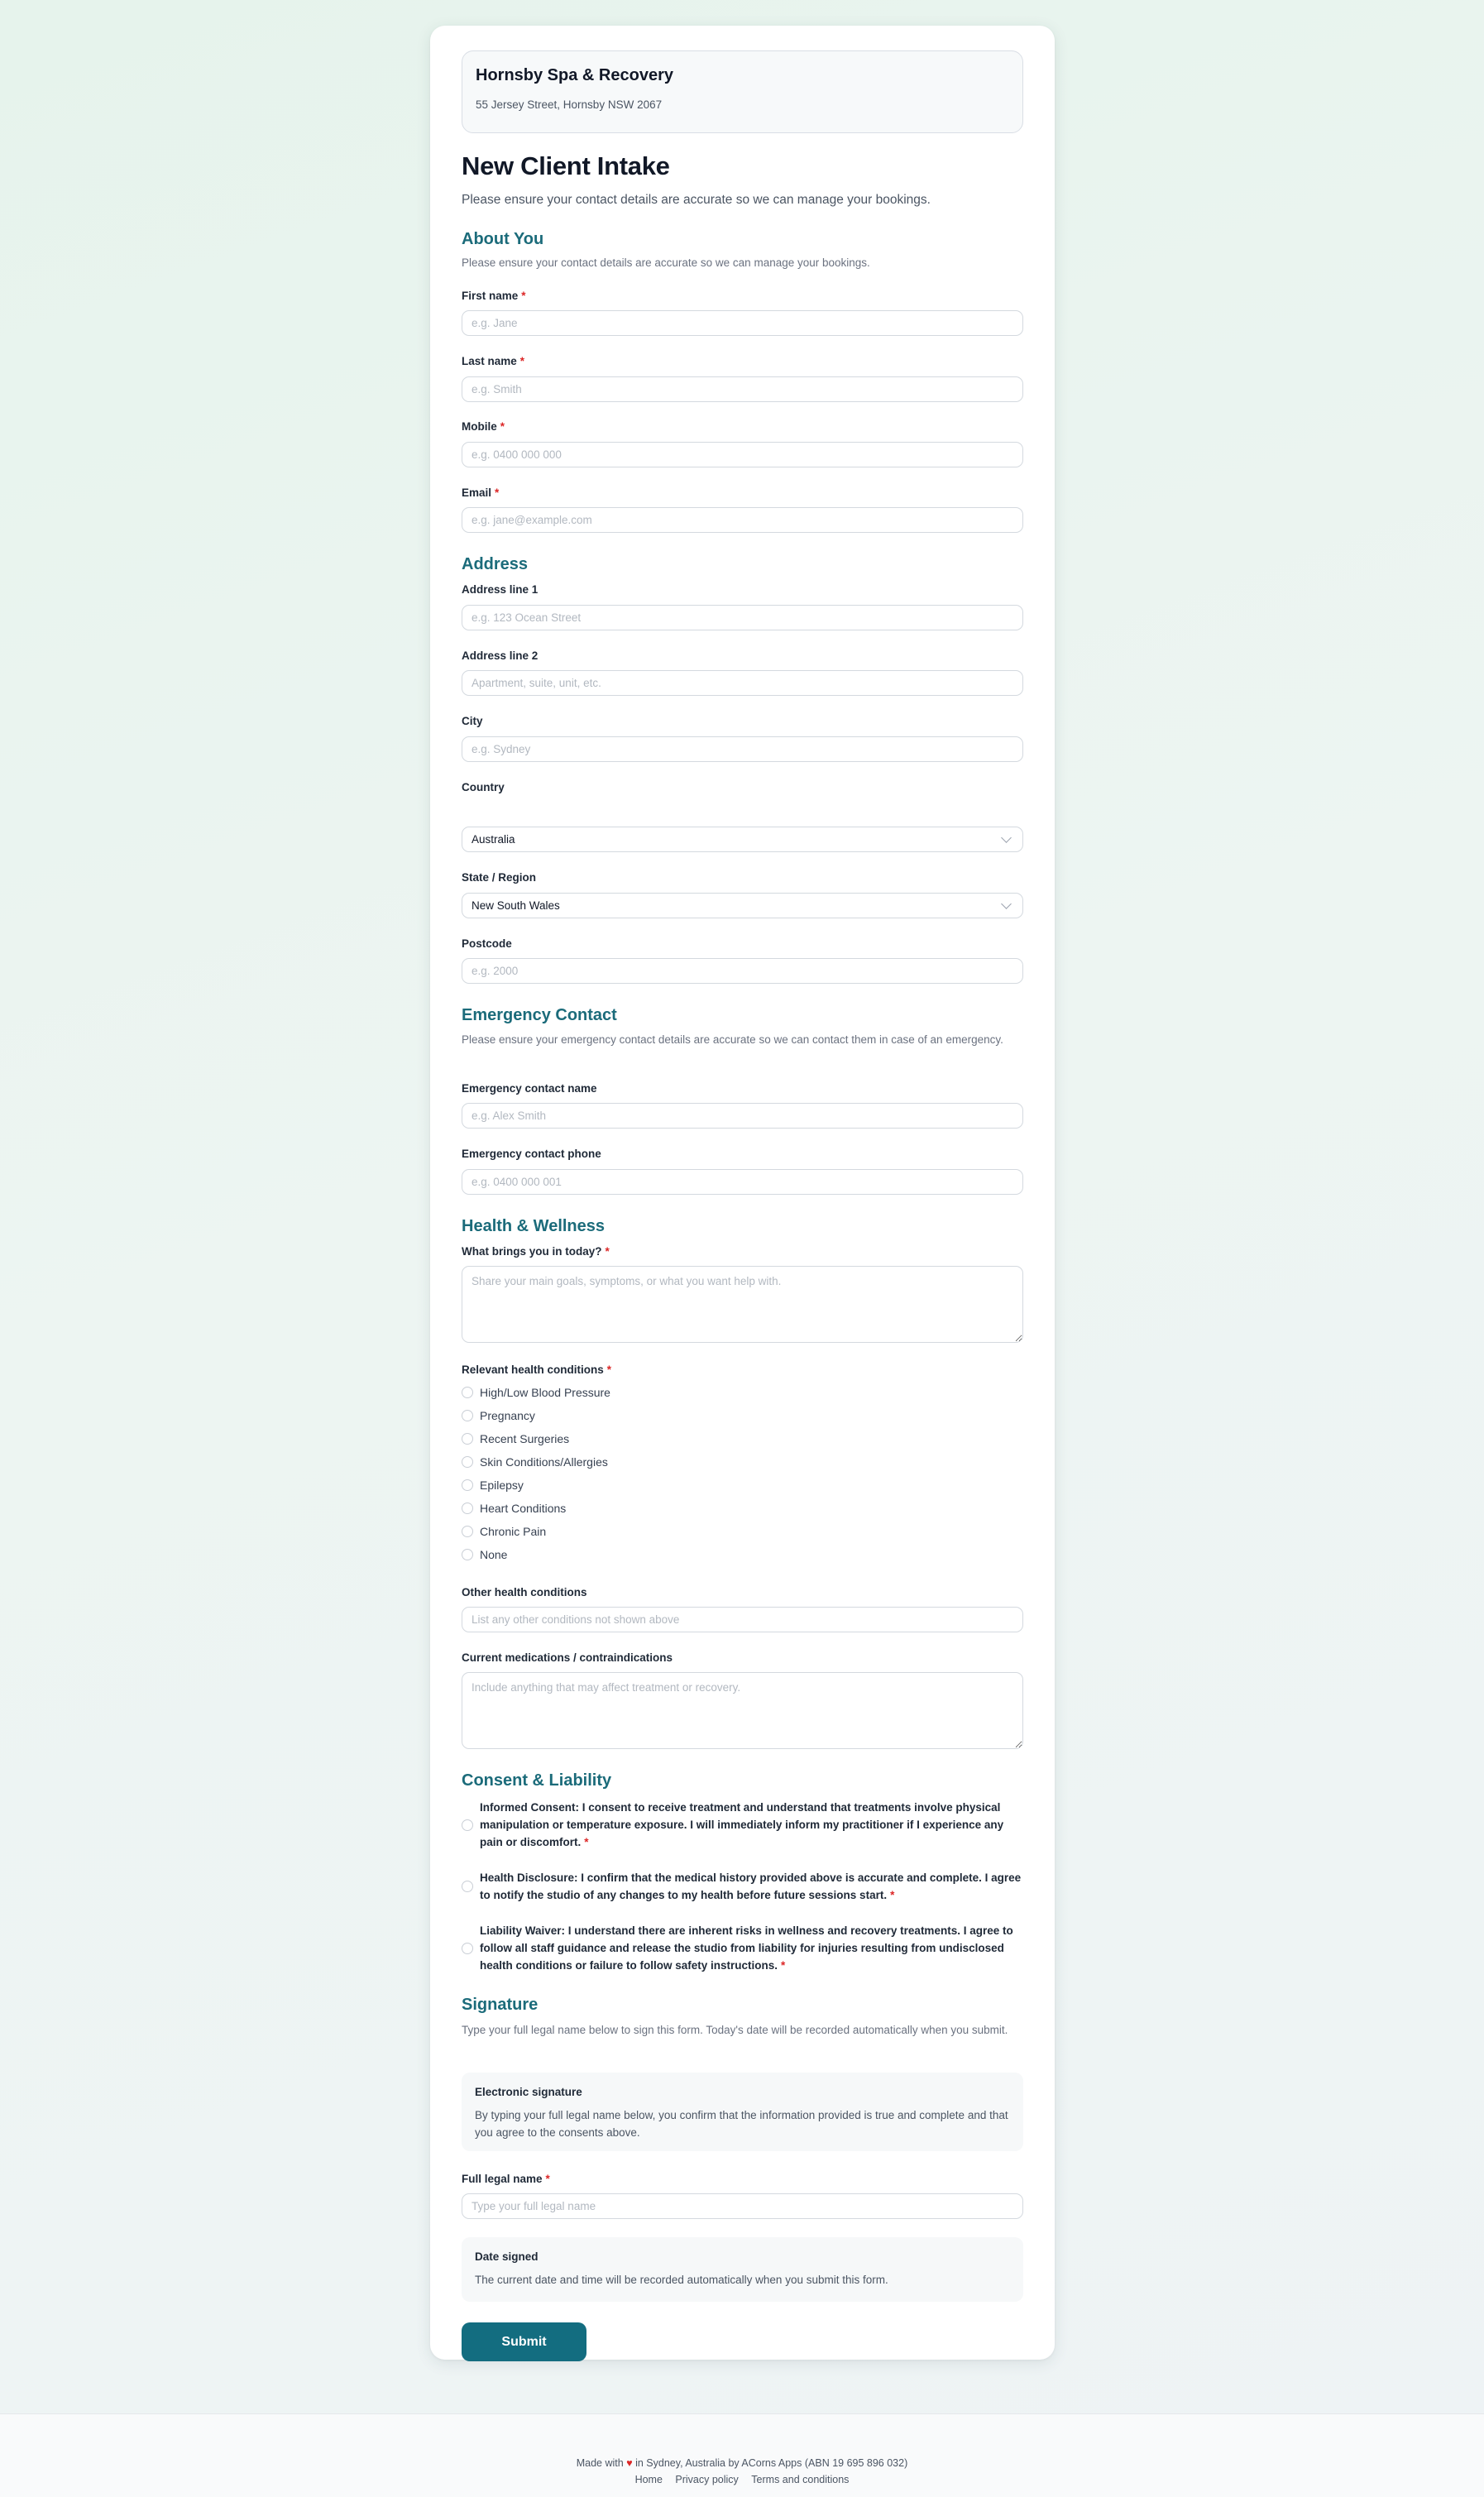 Image resolution: width=1484 pixels, height=2497 pixels. I want to click on other-conditions-input, so click(742, 1619).